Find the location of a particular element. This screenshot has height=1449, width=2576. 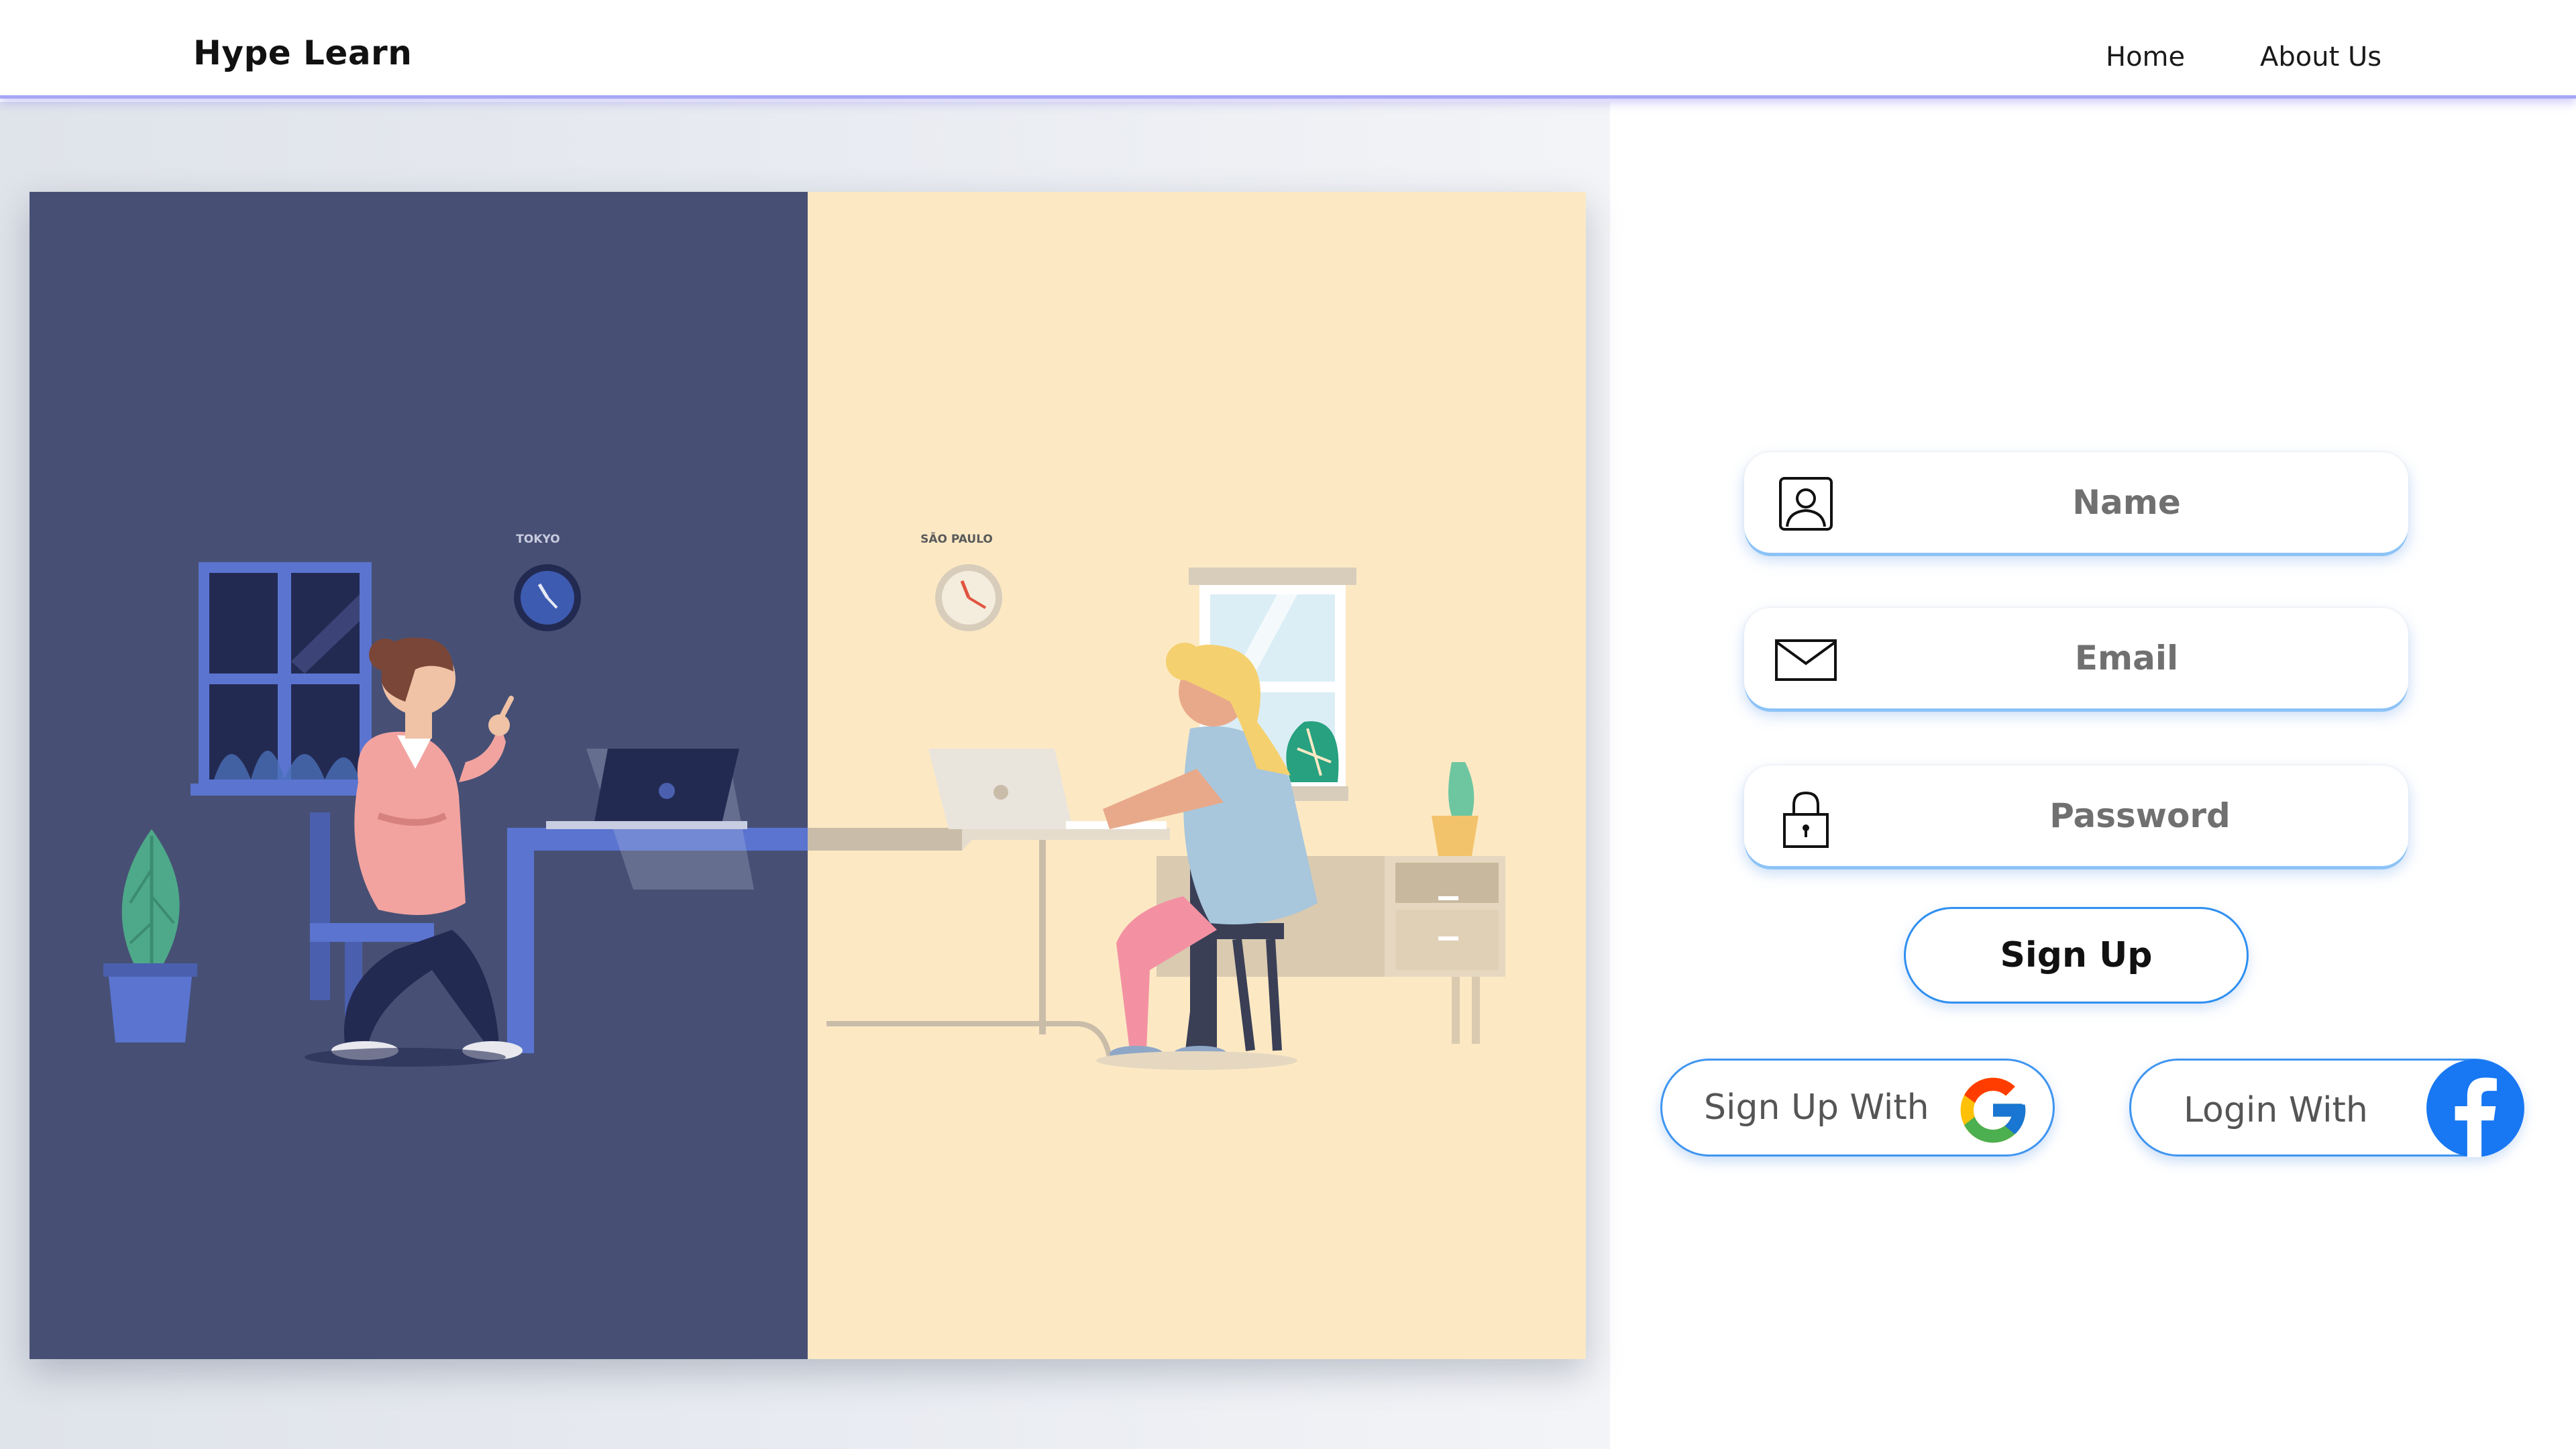

brand-logo: Hype Learn is located at coordinates (302, 53).